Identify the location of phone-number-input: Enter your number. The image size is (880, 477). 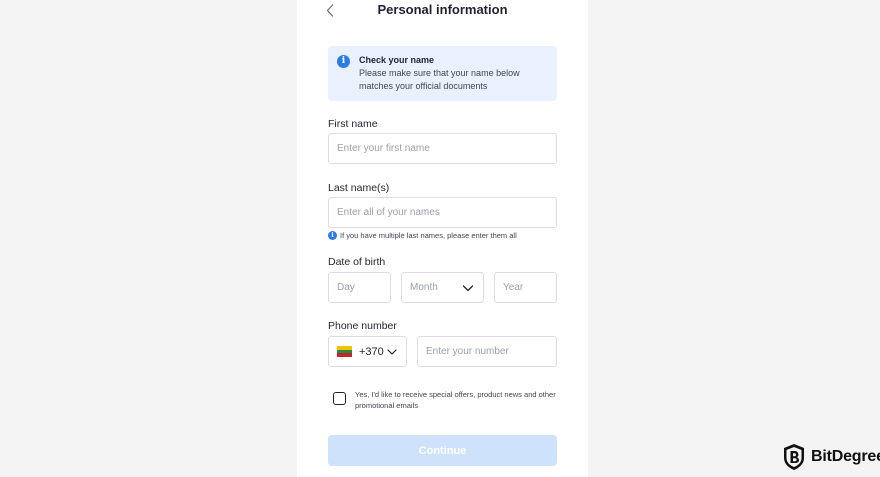
(487, 351).